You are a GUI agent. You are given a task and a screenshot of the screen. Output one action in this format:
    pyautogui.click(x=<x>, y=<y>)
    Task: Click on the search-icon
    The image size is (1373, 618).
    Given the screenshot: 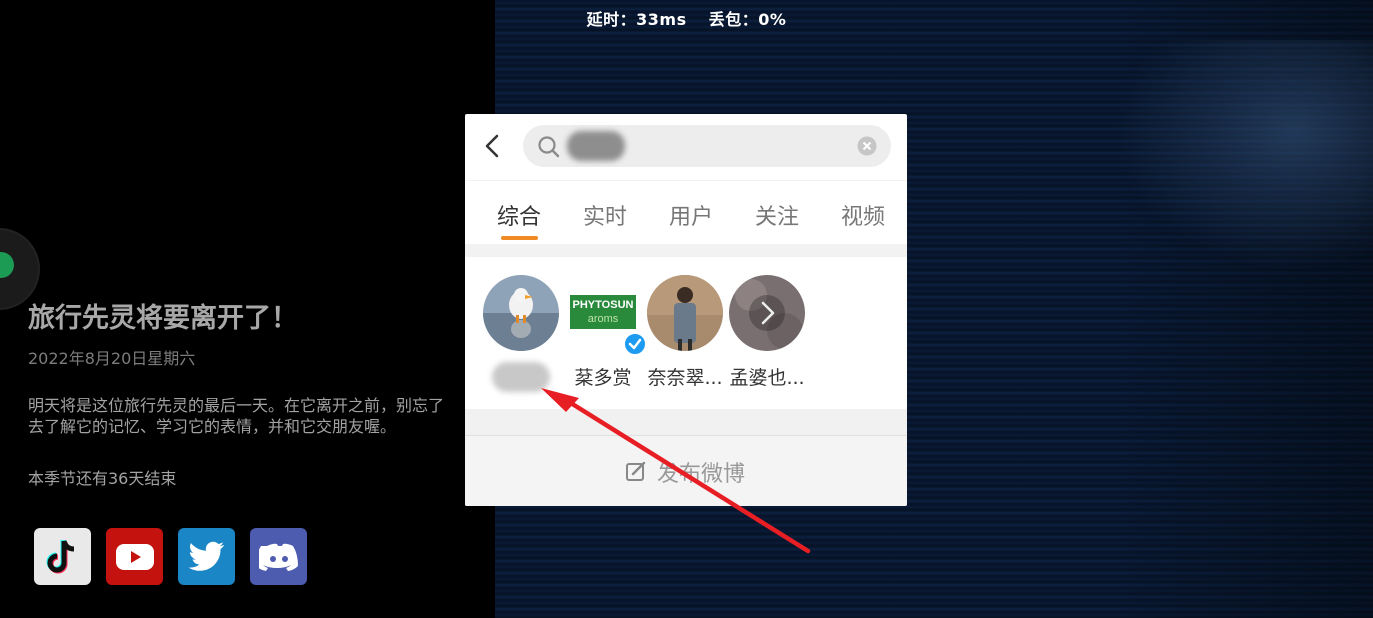 What is the action you would take?
    pyautogui.click(x=549, y=147)
    